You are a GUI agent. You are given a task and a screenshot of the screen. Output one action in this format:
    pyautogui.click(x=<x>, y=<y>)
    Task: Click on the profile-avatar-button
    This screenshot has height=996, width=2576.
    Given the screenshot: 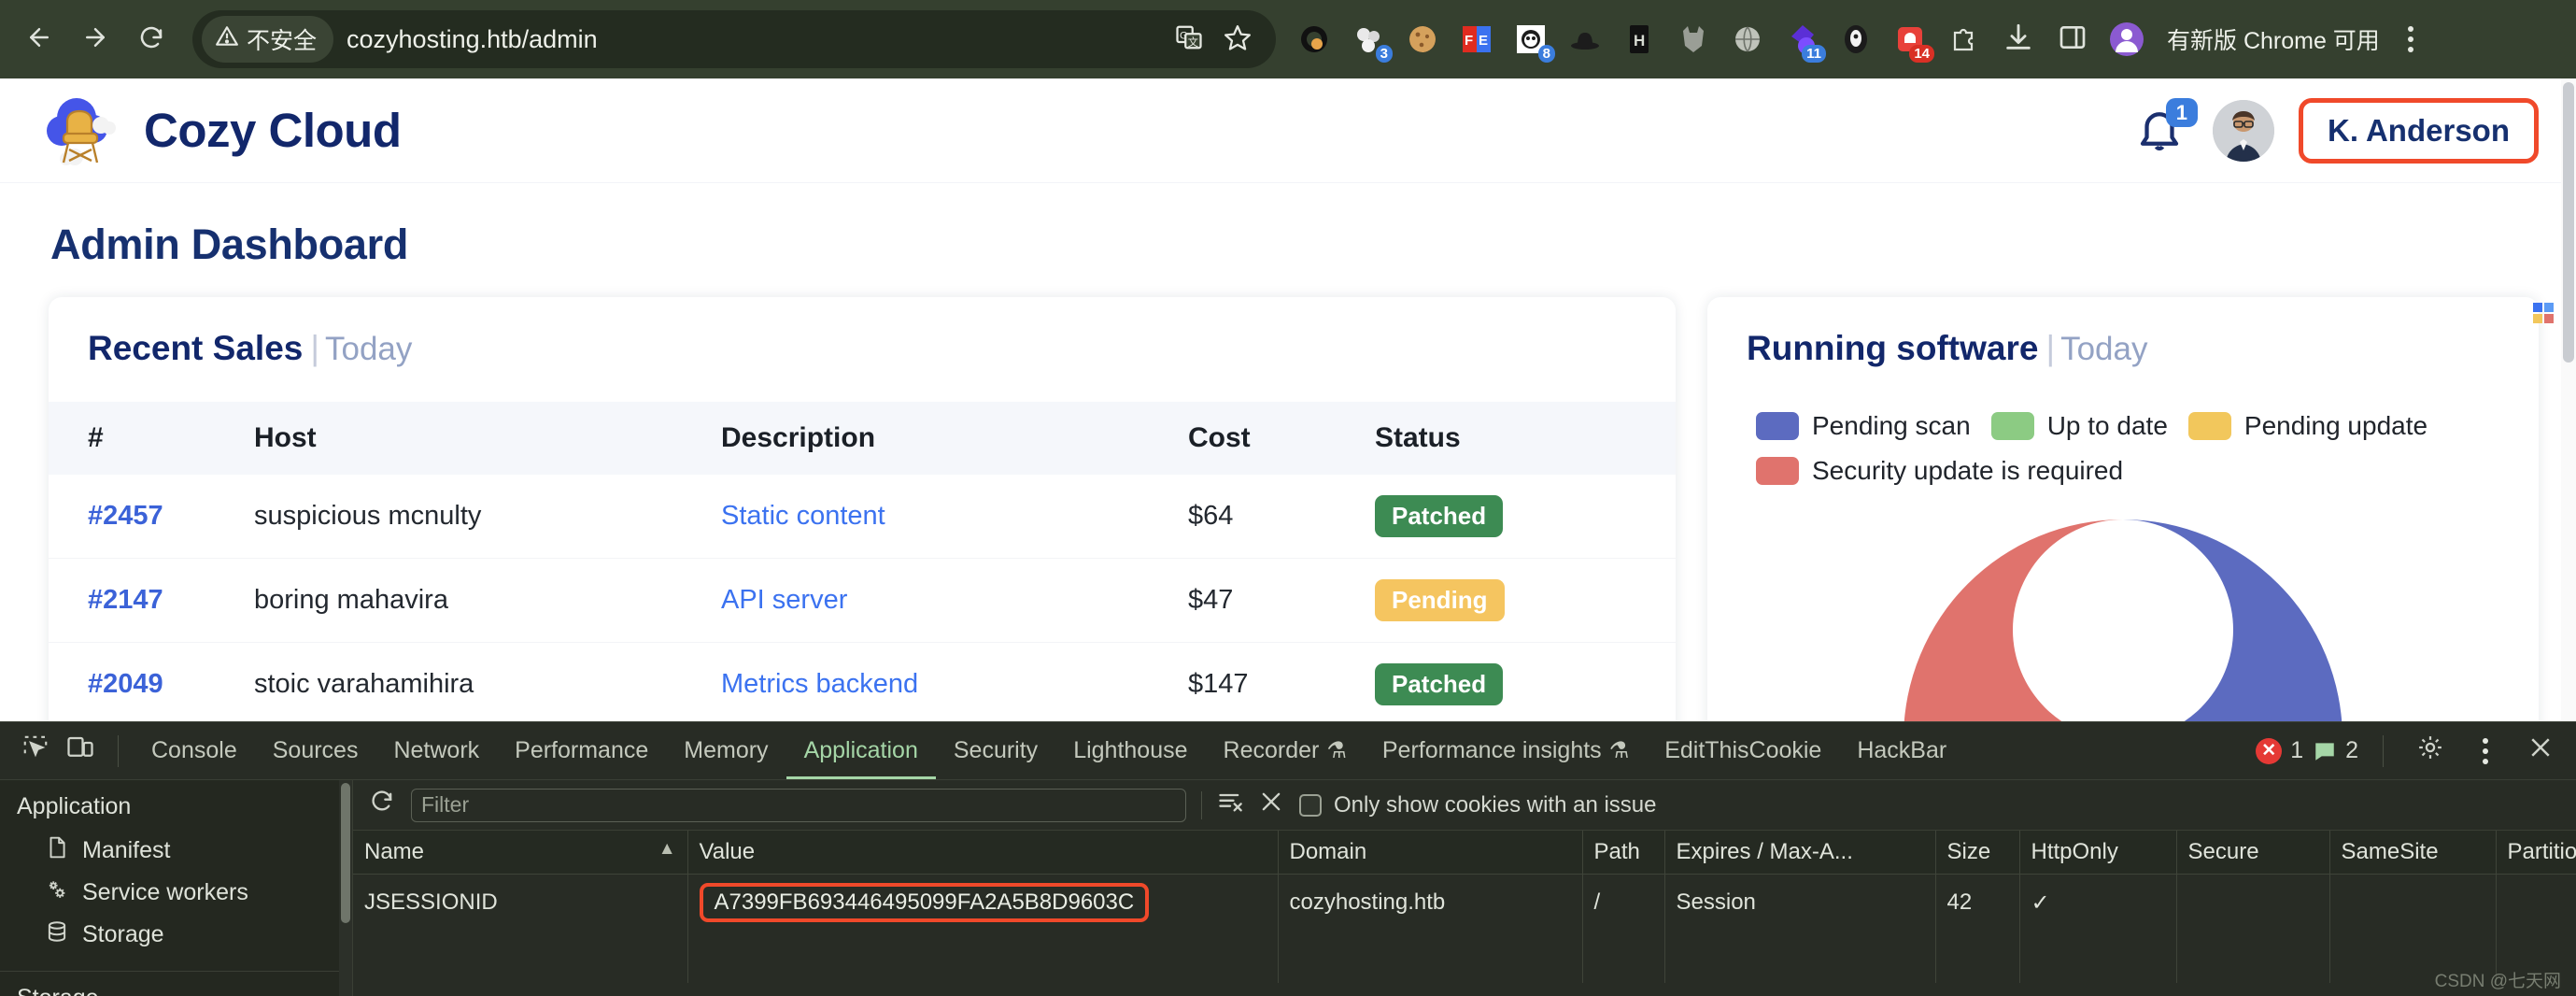 What is the action you would take?
    pyautogui.click(x=2127, y=39)
    